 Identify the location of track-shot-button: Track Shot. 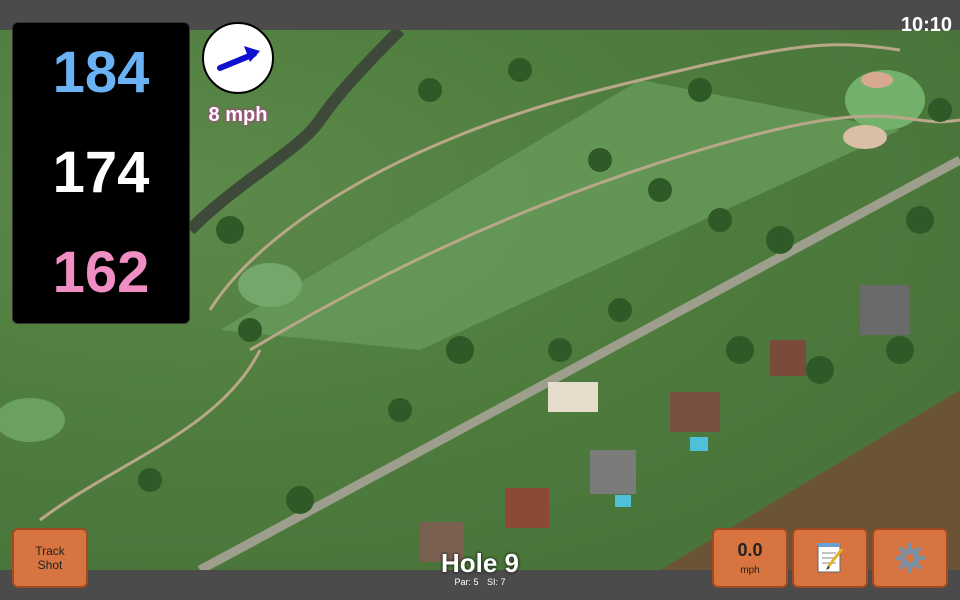
(50, 558).